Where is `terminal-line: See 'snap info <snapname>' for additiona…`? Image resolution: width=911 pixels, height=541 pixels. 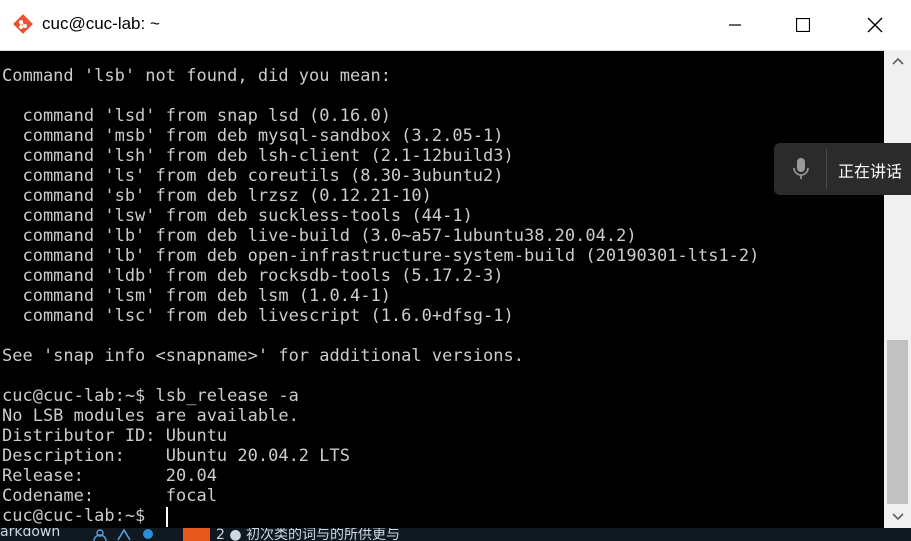 terminal-line: See 'snap info <snapname>' for additiona… is located at coordinates (263, 356).